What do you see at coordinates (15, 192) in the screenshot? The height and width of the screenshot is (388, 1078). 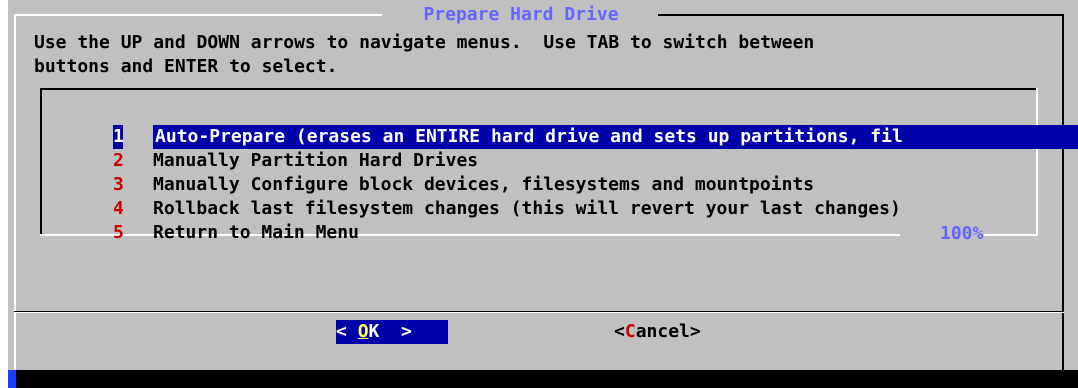 I see `dialog-border-left` at bounding box center [15, 192].